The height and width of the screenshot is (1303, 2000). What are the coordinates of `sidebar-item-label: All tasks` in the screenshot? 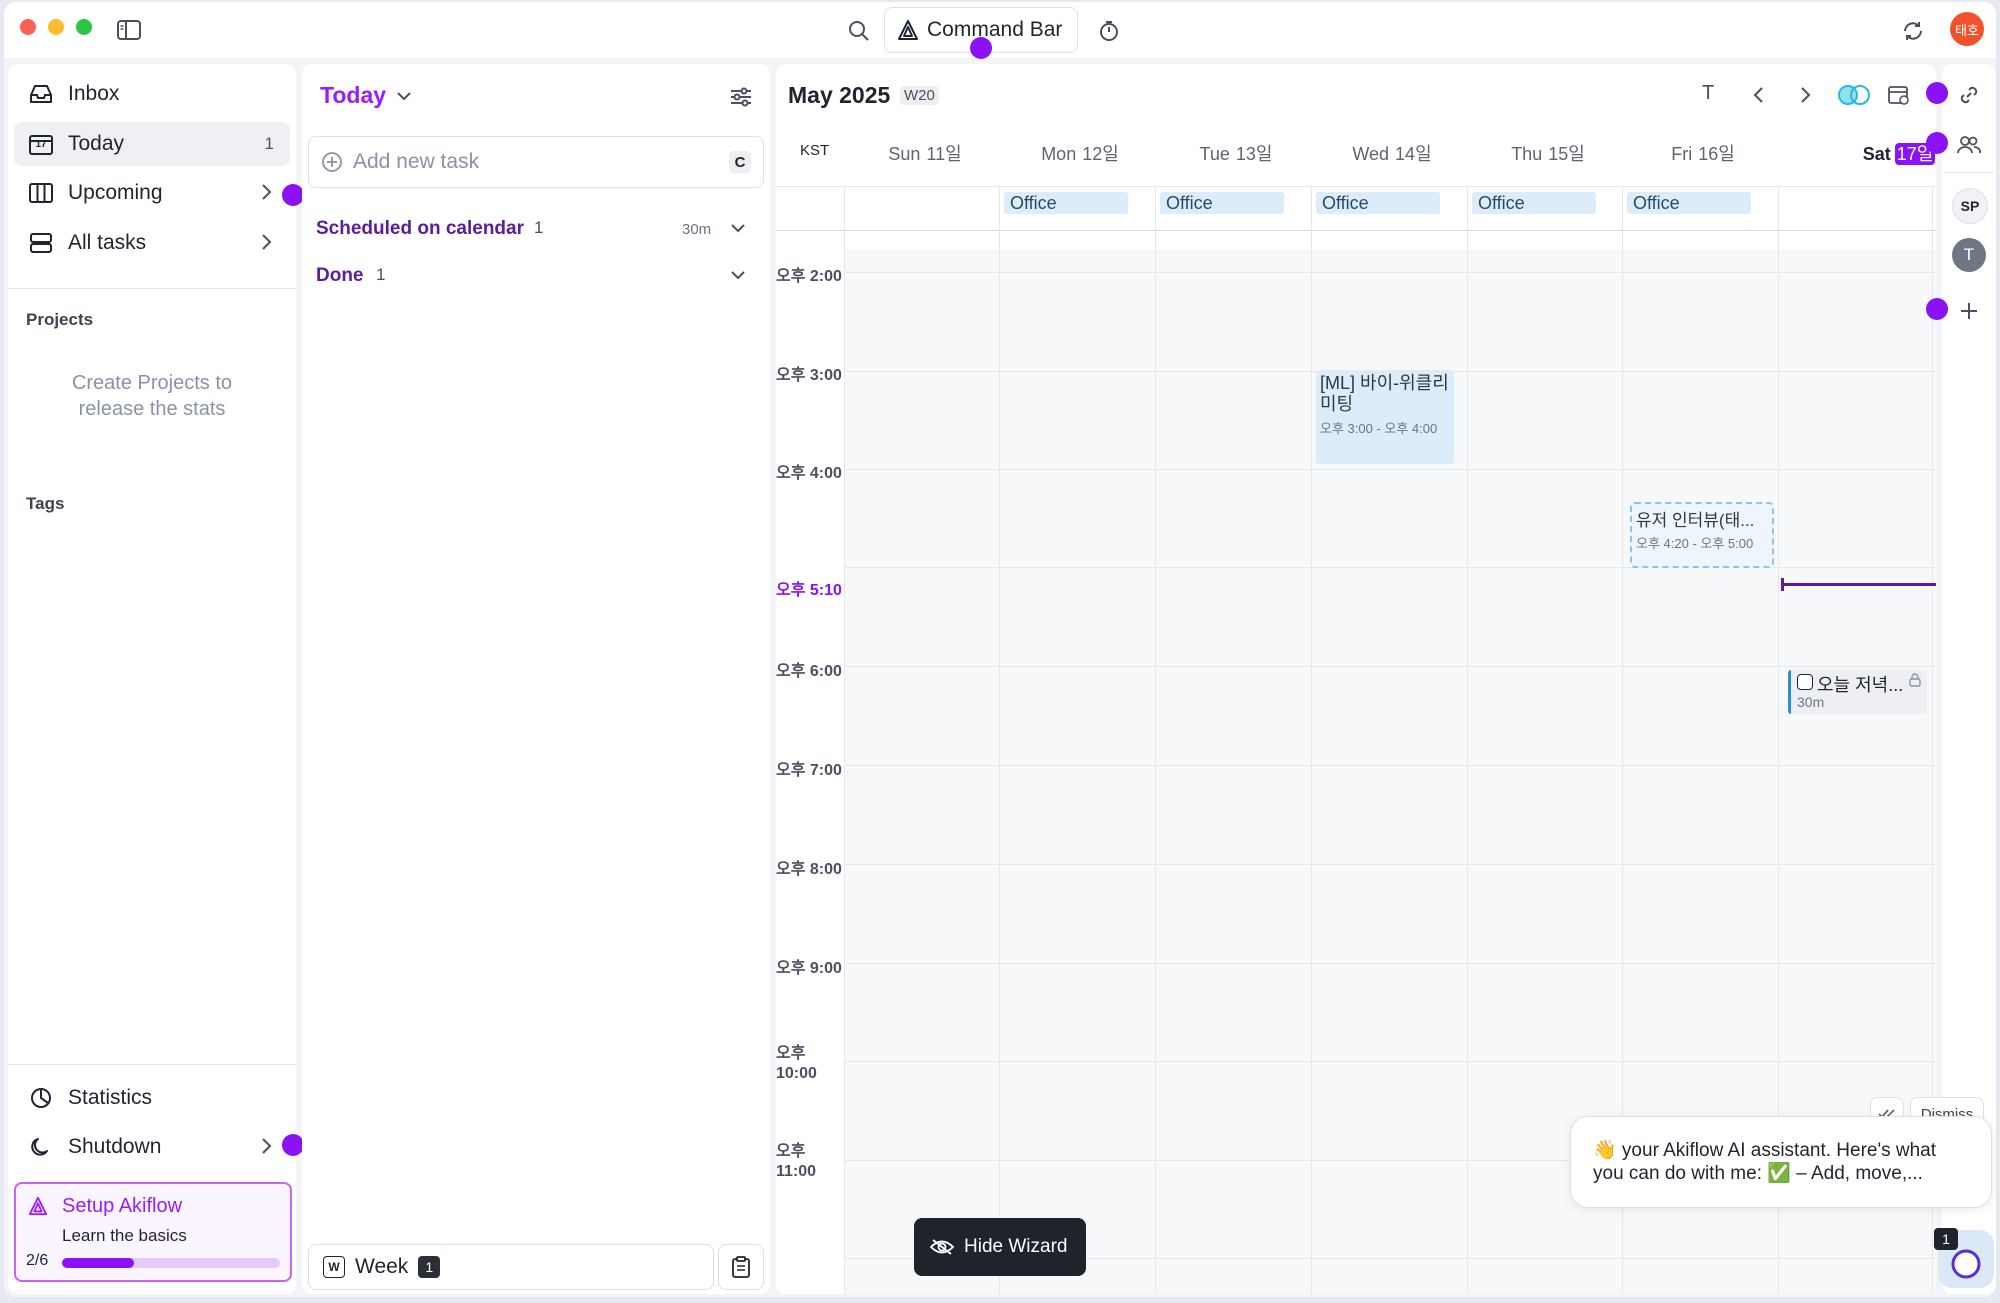 It's located at (107, 242).